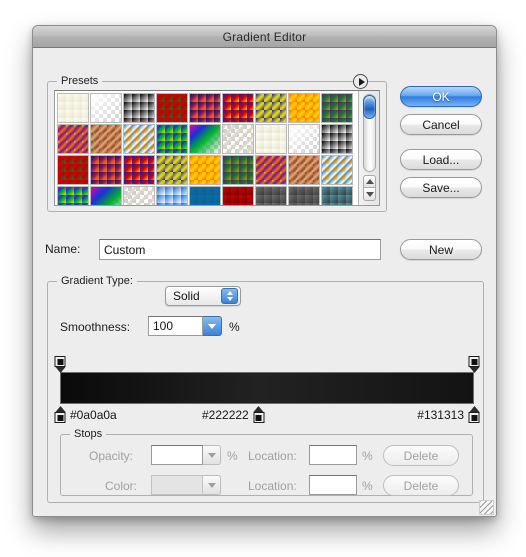 The width and height of the screenshot is (526, 557). Describe the element at coordinates (421, 485) in the screenshot. I see `color-delete-button: Delete` at that location.